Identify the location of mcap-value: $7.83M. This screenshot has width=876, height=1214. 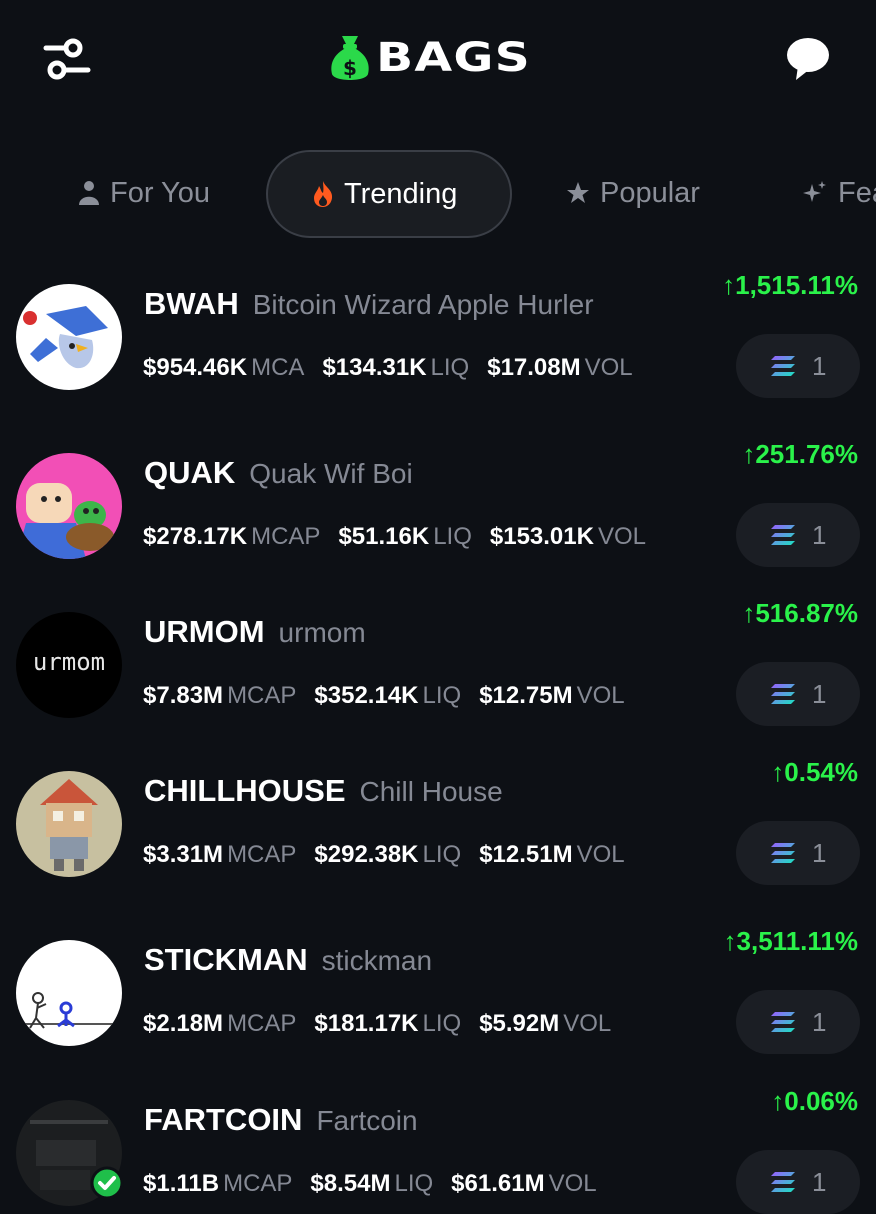
(183, 695).